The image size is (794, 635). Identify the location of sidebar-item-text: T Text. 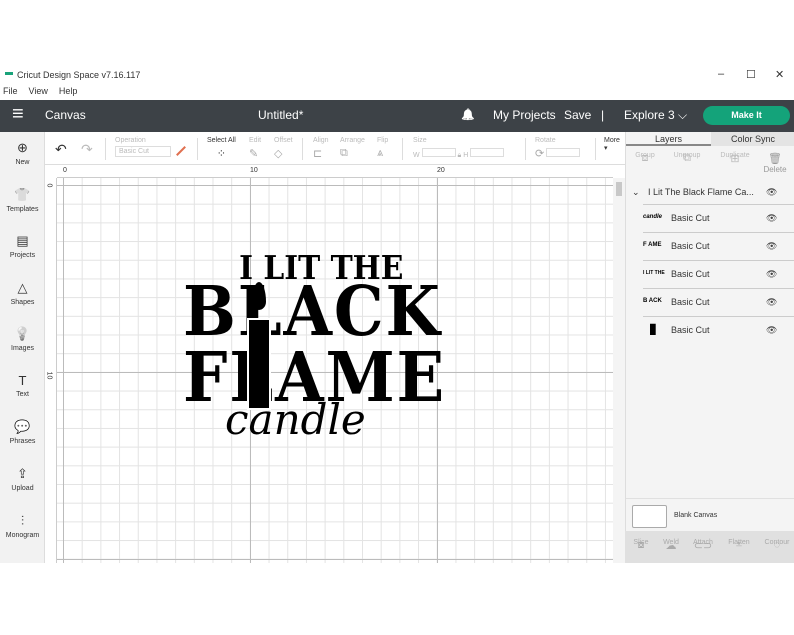
(22, 385).